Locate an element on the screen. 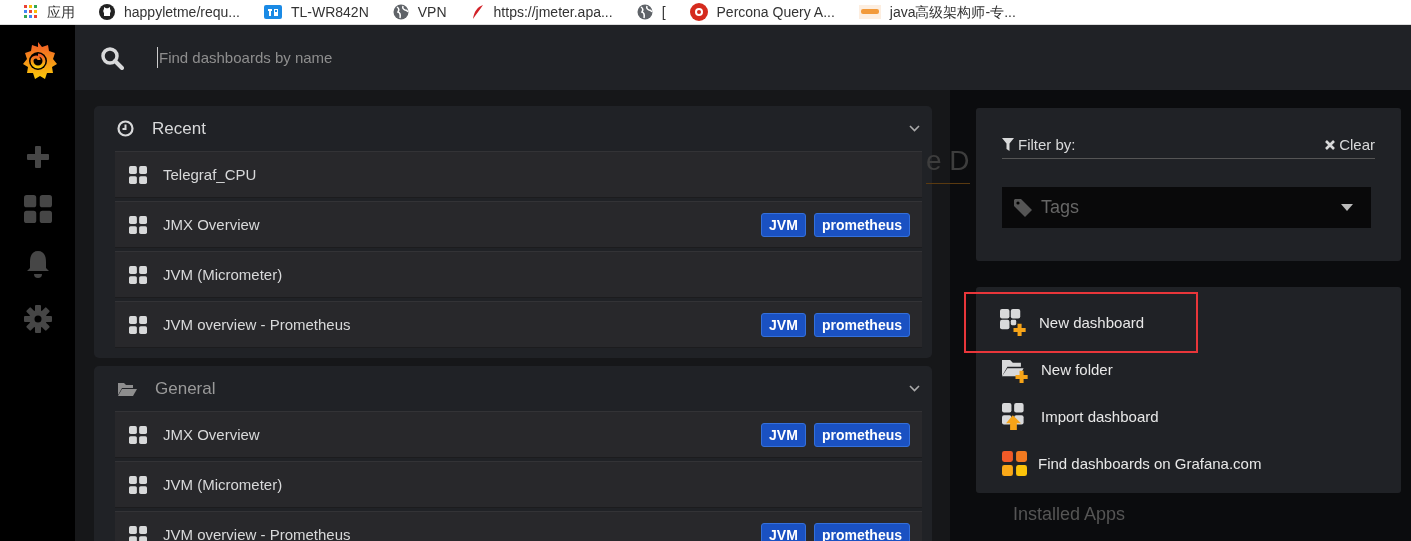 The height and width of the screenshot is (541, 1411). folder-icon is located at coordinates (127, 388).